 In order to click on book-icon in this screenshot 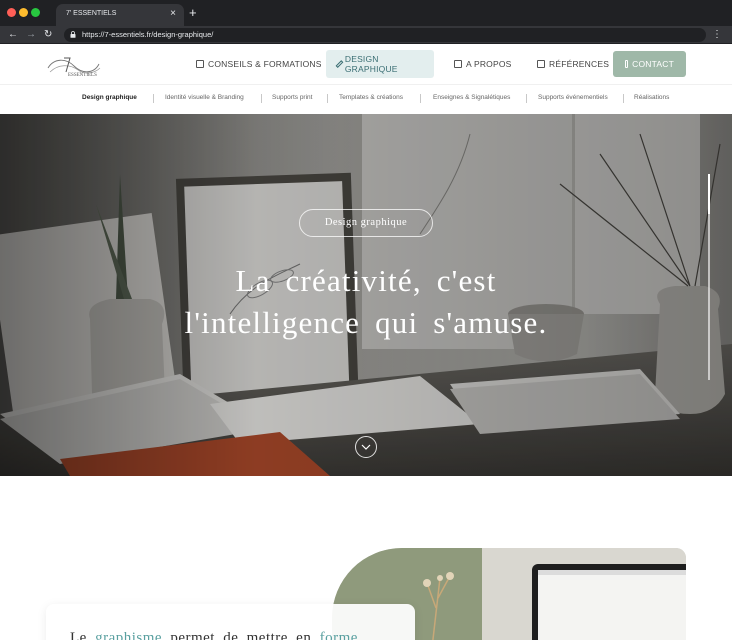, I will do `click(200, 64)`.